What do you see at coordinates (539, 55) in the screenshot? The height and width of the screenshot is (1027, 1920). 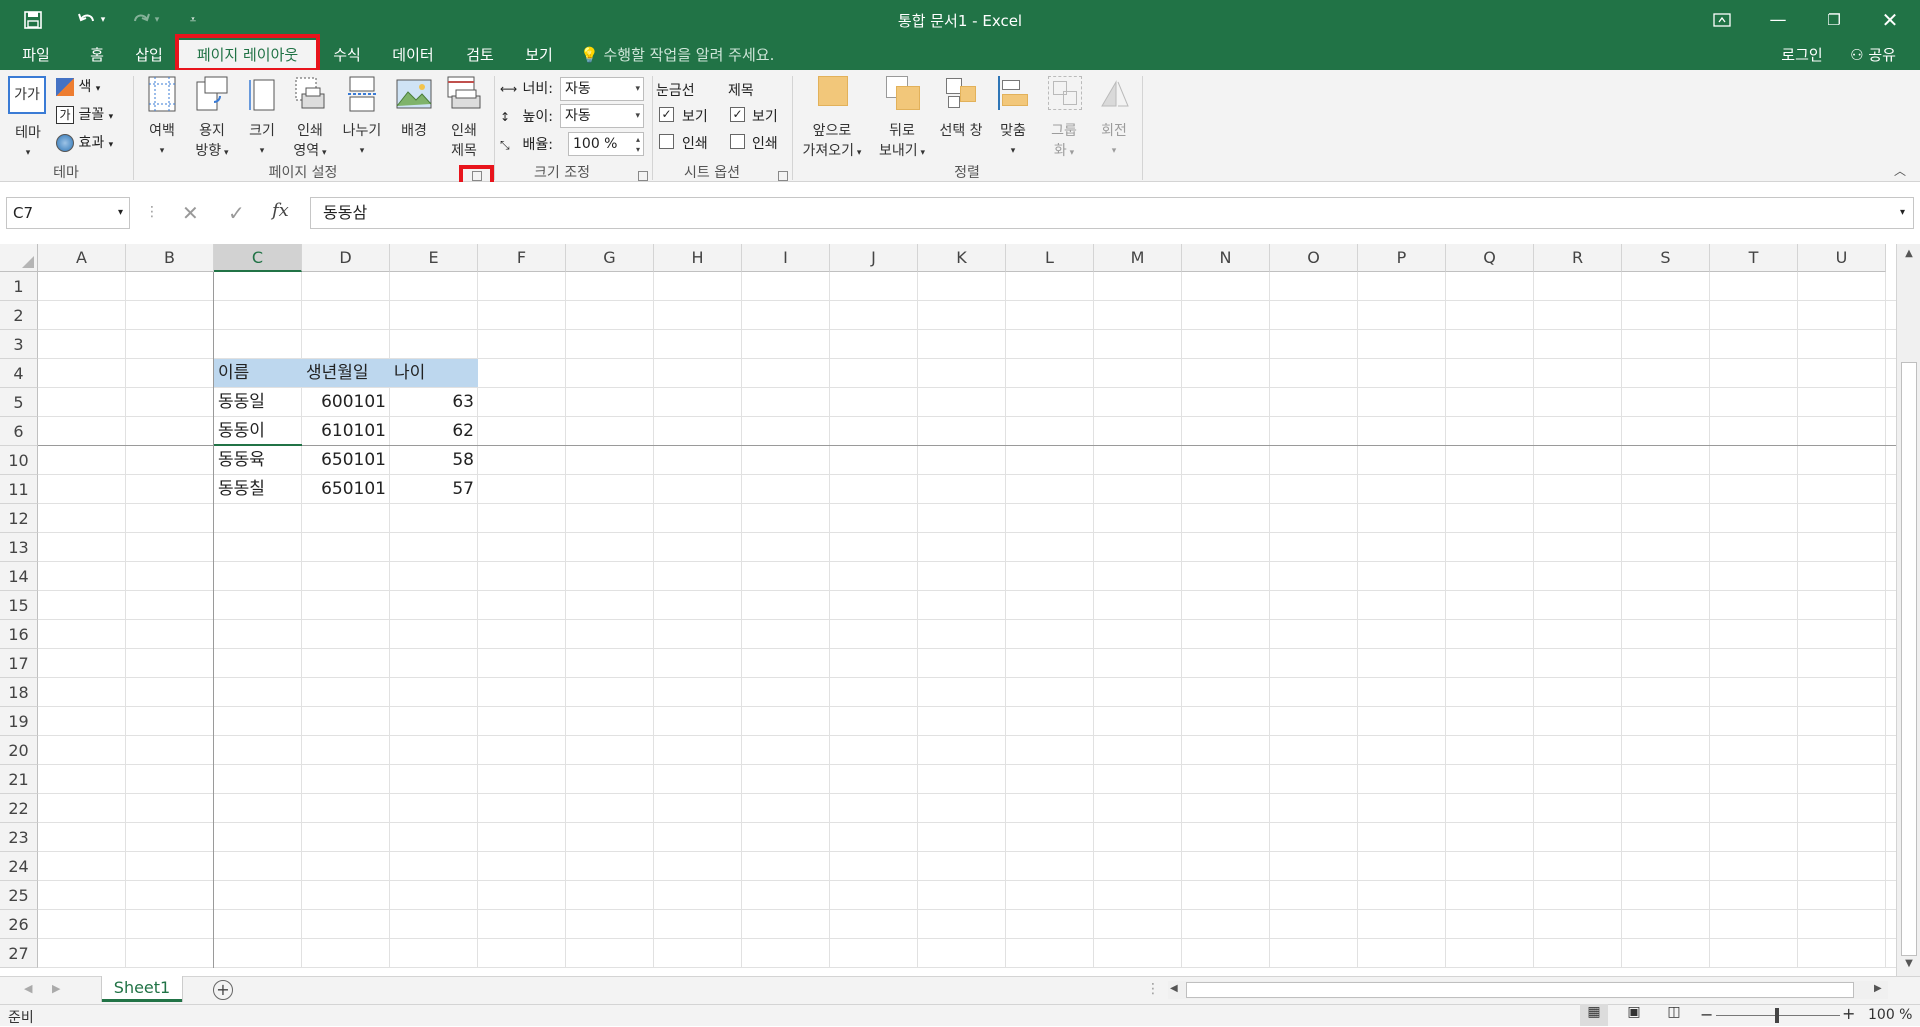 I see `tab-view: 보기` at bounding box center [539, 55].